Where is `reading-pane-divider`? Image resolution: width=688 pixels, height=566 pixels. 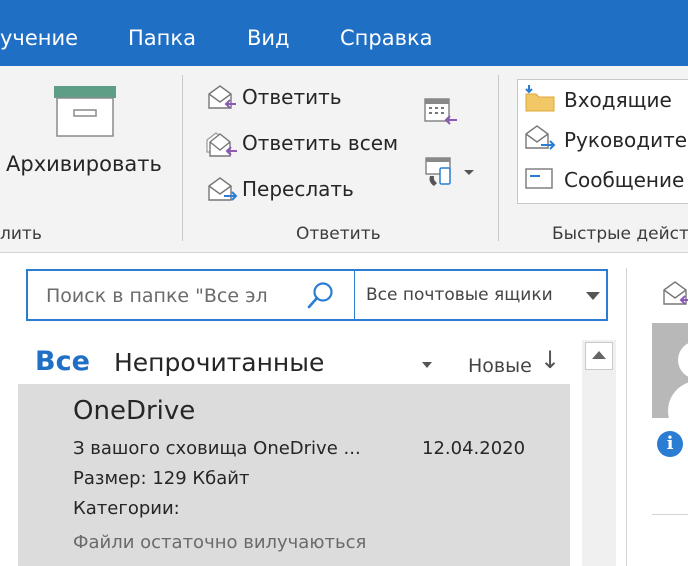 reading-pane-divider is located at coordinates (670, 514).